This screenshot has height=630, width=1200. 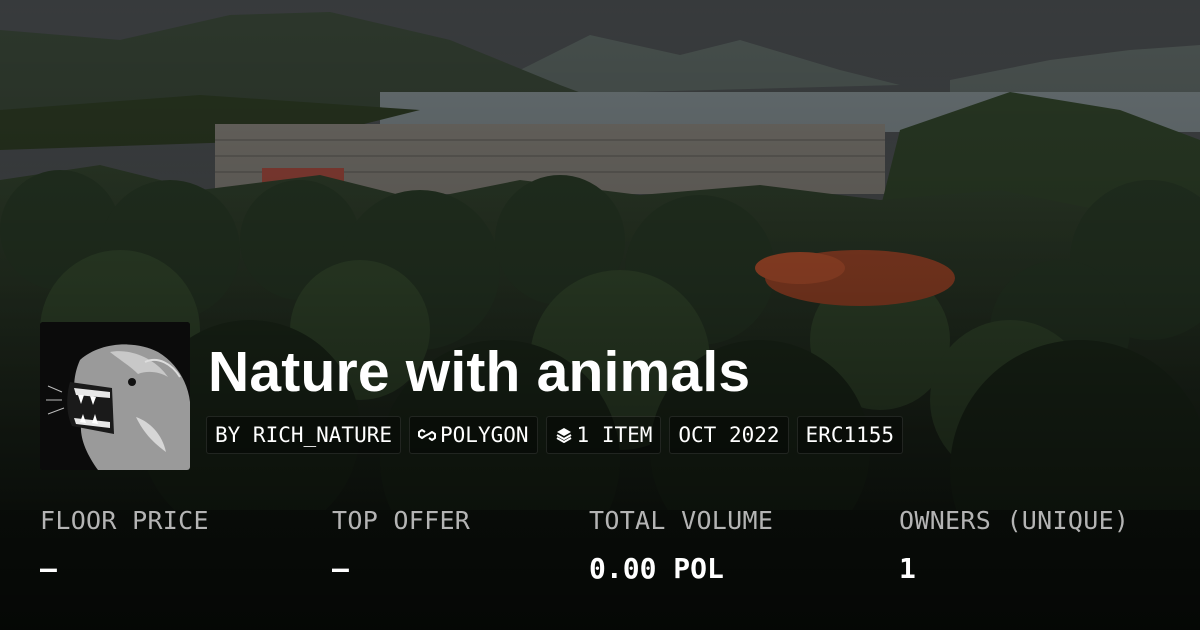 I want to click on layers-icon, so click(x=564, y=435).